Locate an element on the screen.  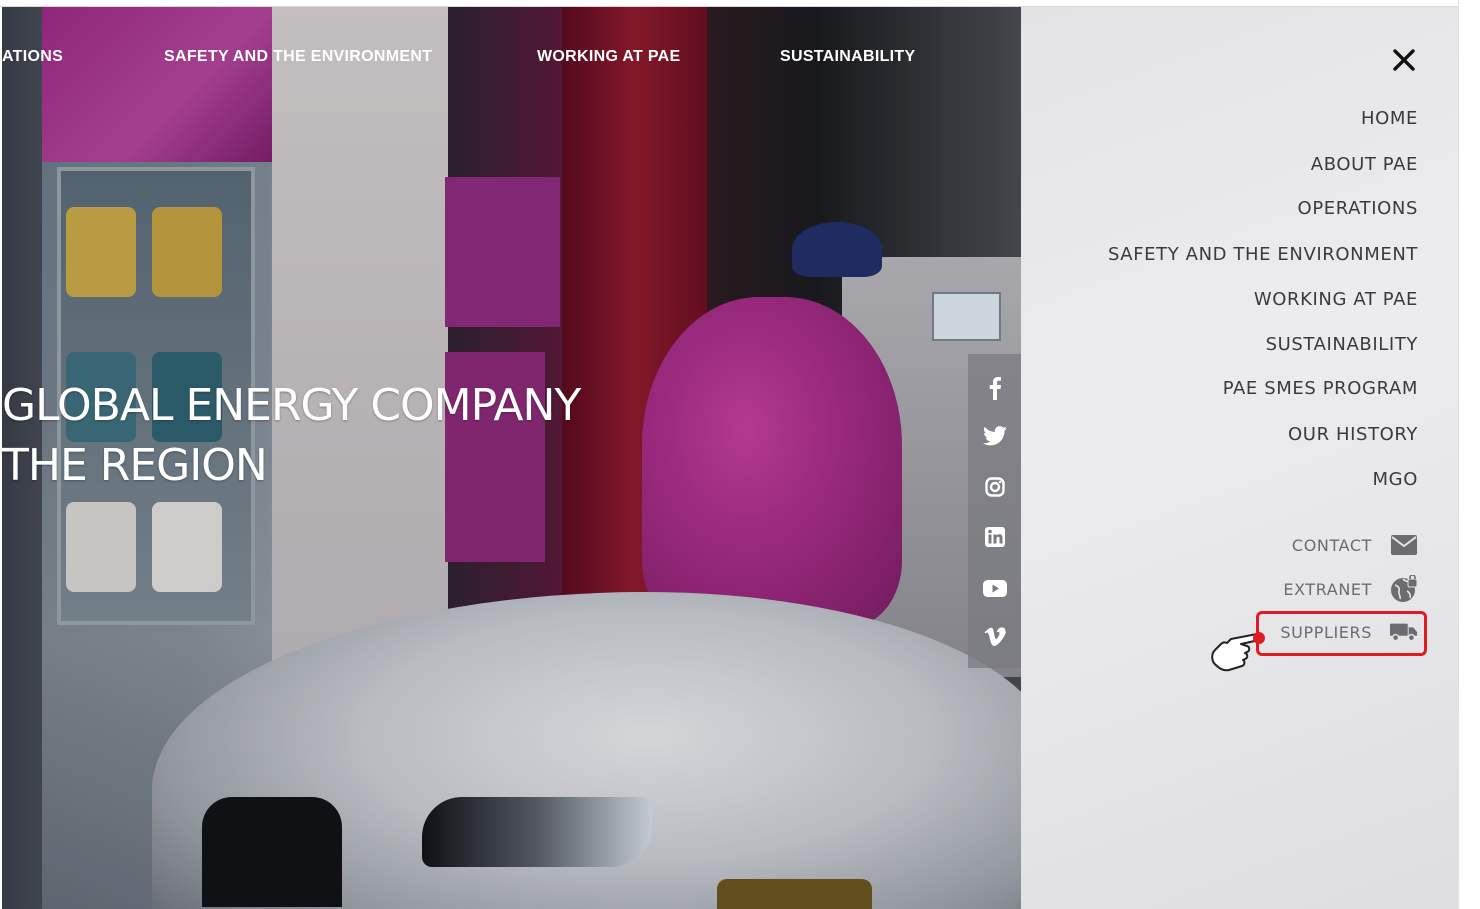
youtube-icon is located at coordinates (994, 588).